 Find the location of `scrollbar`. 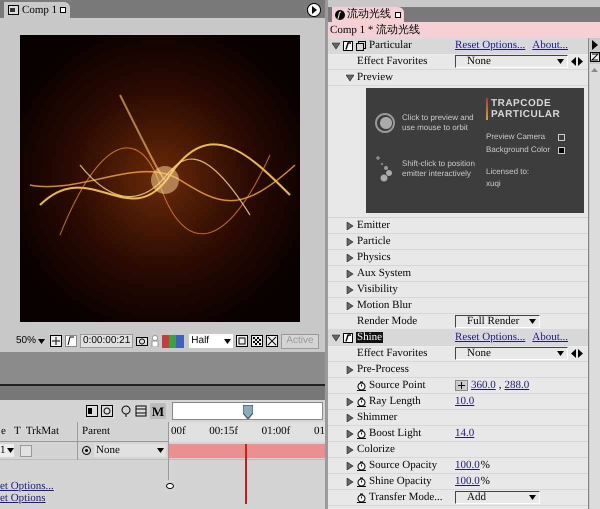

scrollbar is located at coordinates (595, 286).